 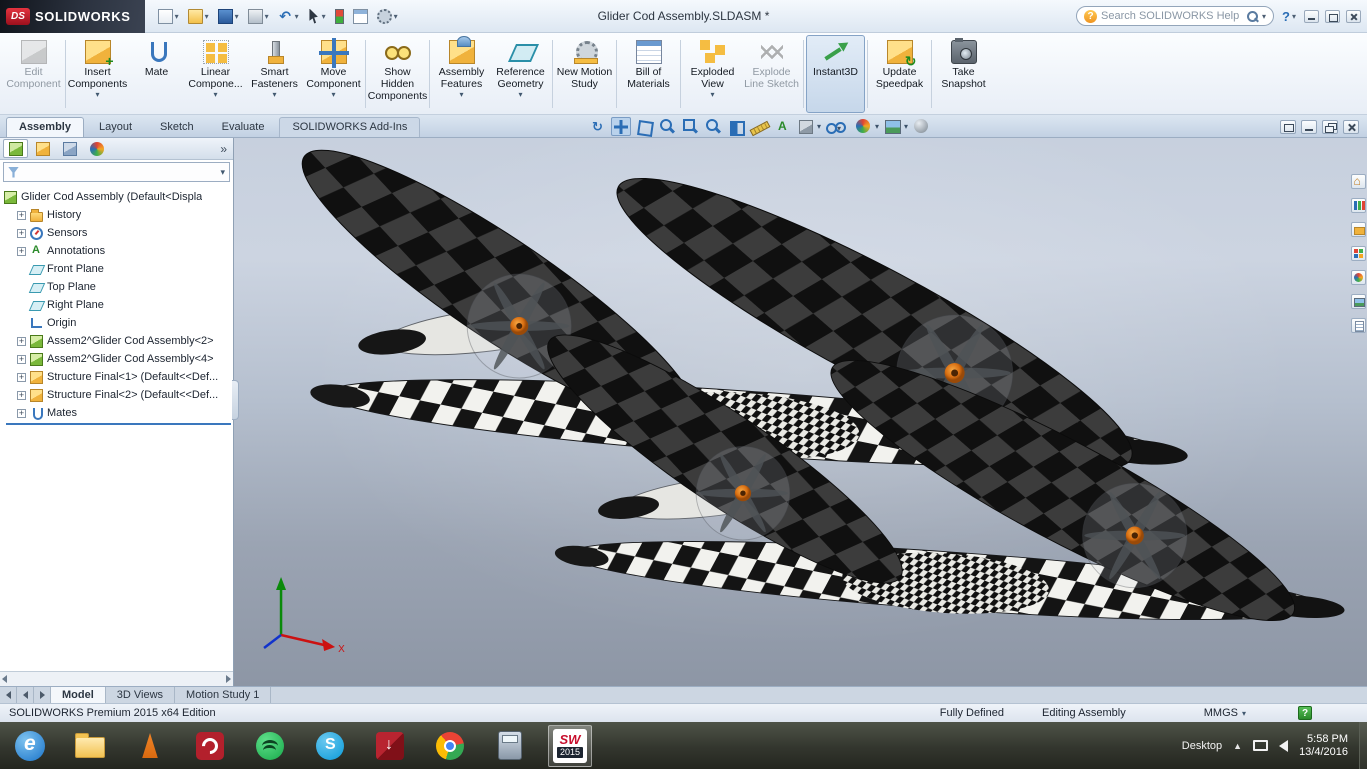 I want to click on appearances-icon, so click(x=1358, y=277).